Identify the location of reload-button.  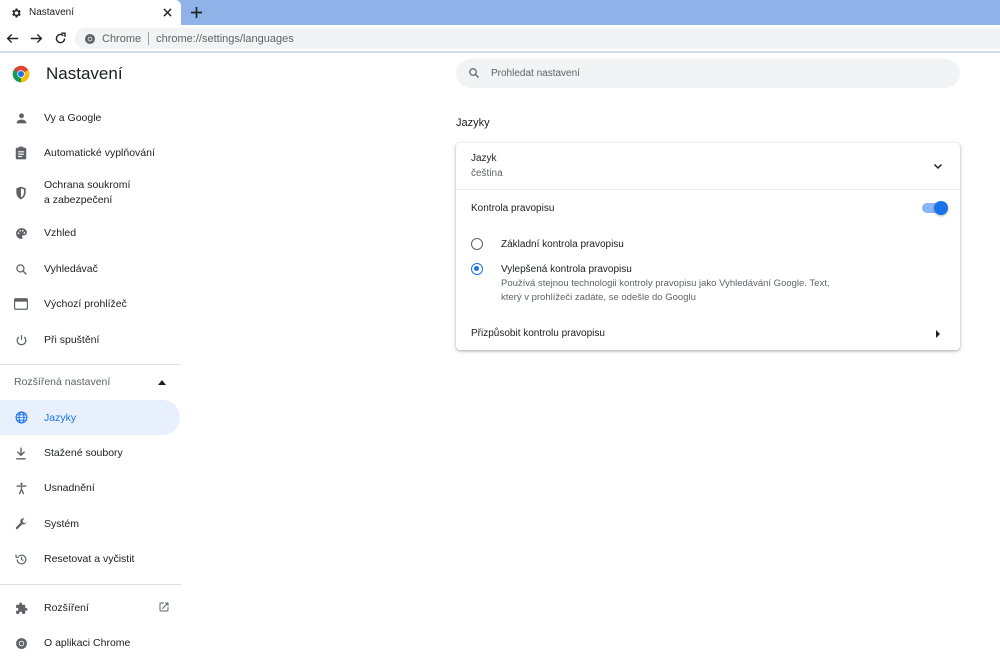
(60, 38).